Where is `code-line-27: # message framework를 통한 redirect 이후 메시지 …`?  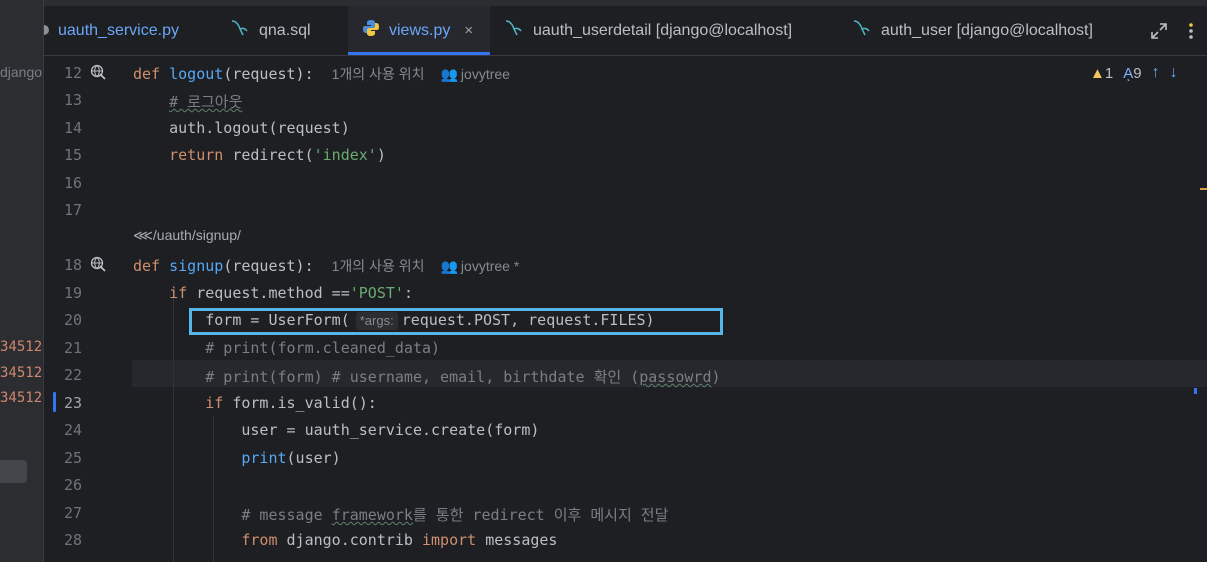 code-line-27: # message framework를 통한 redirect 이후 메시지 … is located at coordinates (455, 515).